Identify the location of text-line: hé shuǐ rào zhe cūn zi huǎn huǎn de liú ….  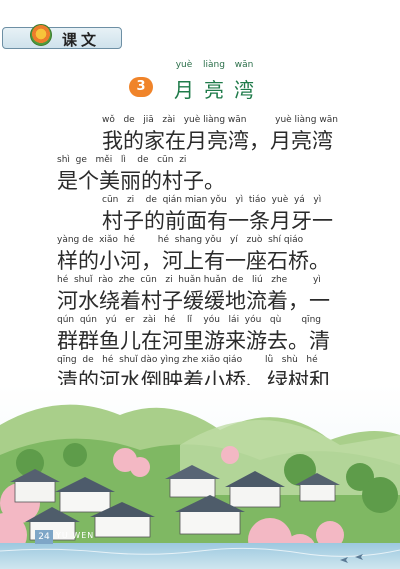
(200, 294).